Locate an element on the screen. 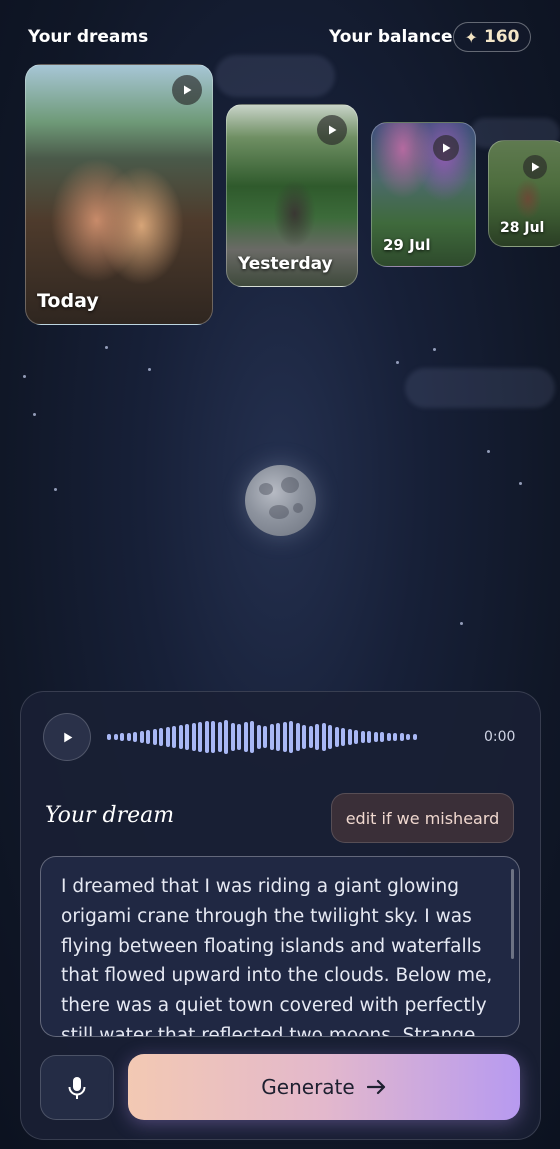 The height and width of the screenshot is (1149, 560). dream-card-yesterday: Yesterday is located at coordinates (292, 195).